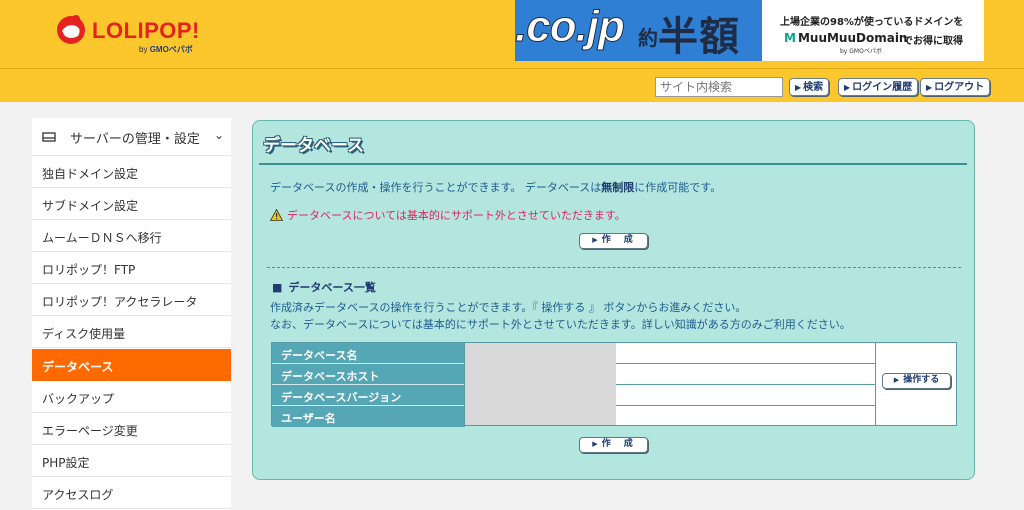 This screenshot has width=1024, height=510. Describe the element at coordinates (219, 135) in the screenshot. I see `chevron-down-icon: ⌄` at that location.